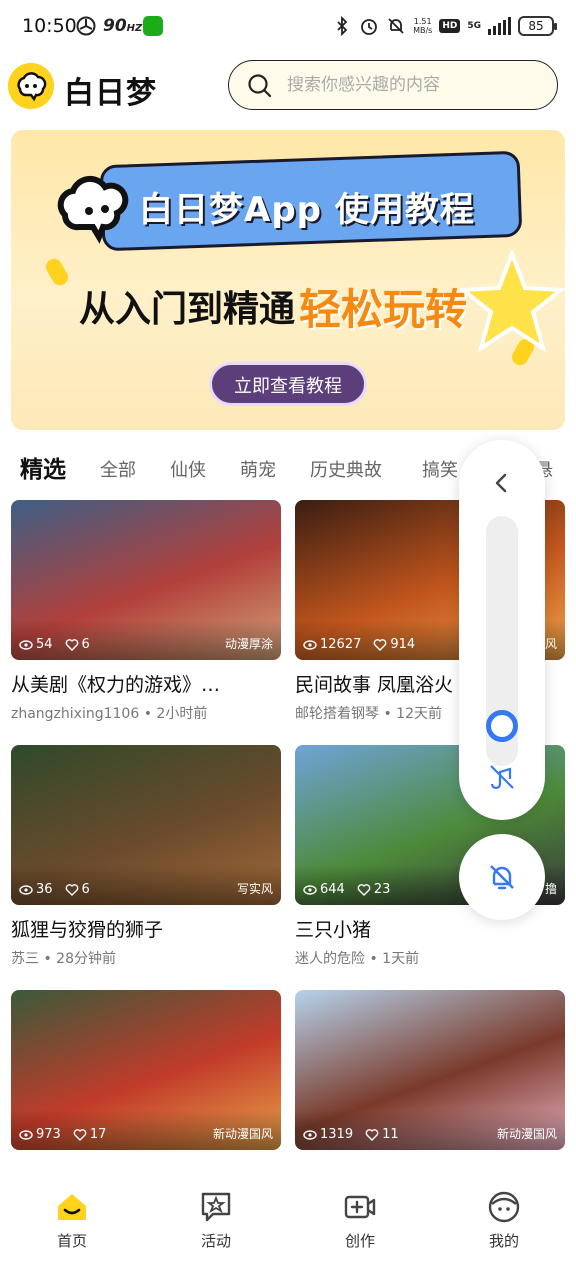  What do you see at coordinates (337, 714) in the screenshot?
I see `author-name: 邮轮搭着钢琴` at bounding box center [337, 714].